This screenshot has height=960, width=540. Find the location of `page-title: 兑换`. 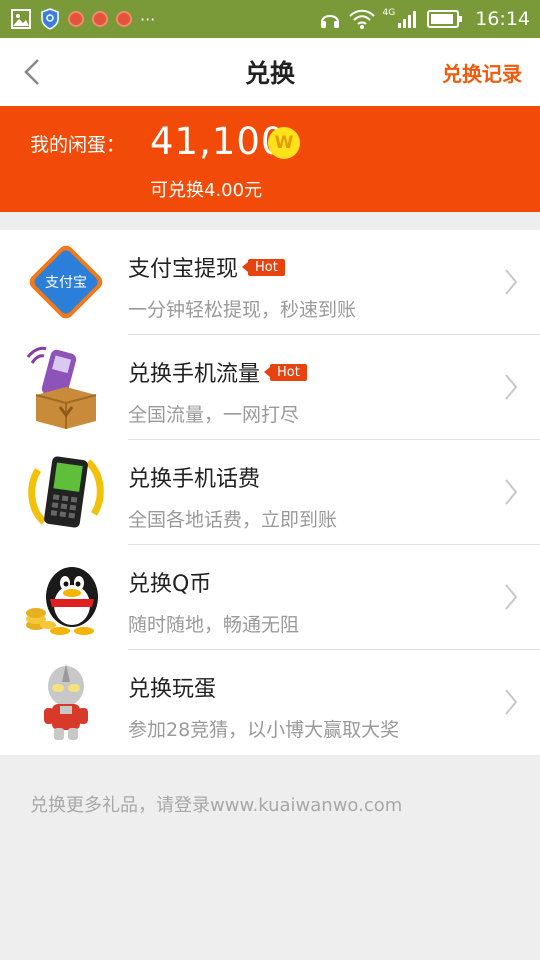

page-title: 兑换 is located at coordinates (269, 73).